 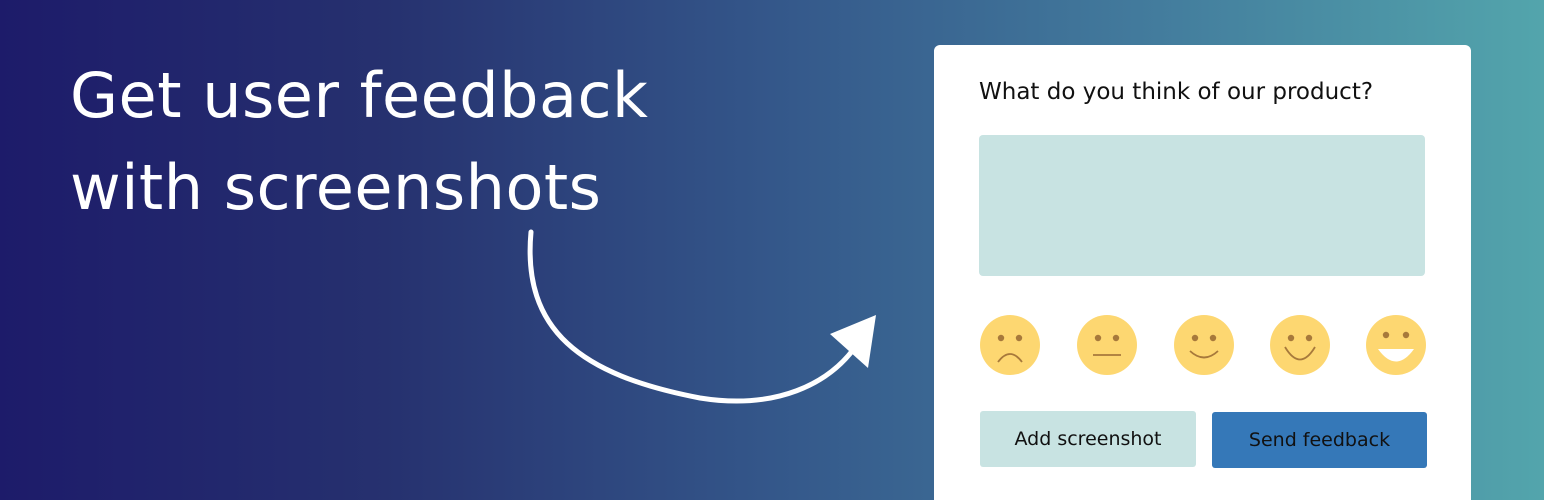 I want to click on hero-line-2: with screenshots, so click(x=336, y=187).